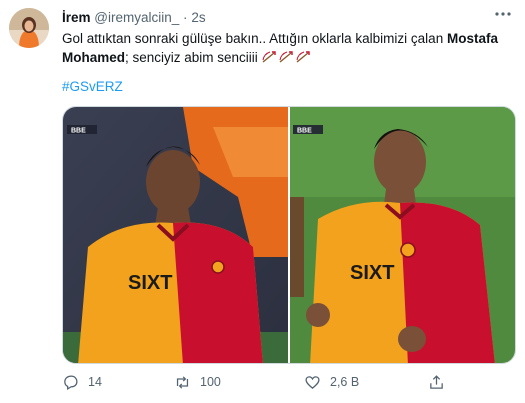  What do you see at coordinates (198, 17) in the screenshot?
I see `timestamp: 2s` at bounding box center [198, 17].